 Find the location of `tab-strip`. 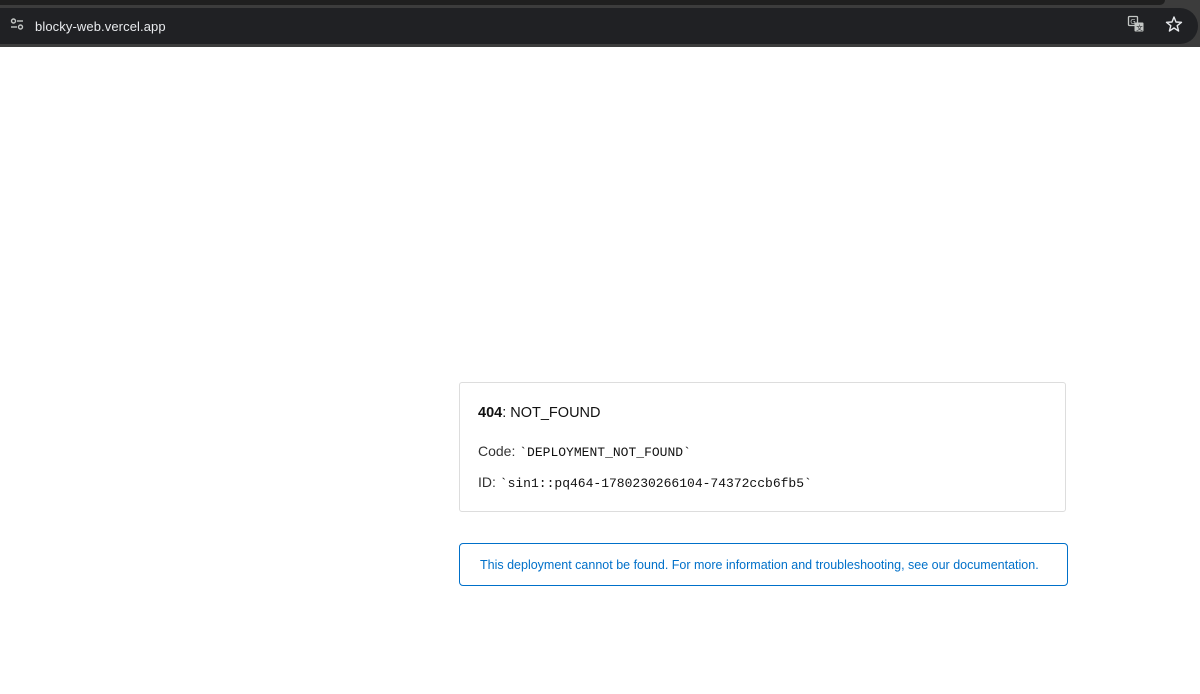

tab-strip is located at coordinates (582, 2).